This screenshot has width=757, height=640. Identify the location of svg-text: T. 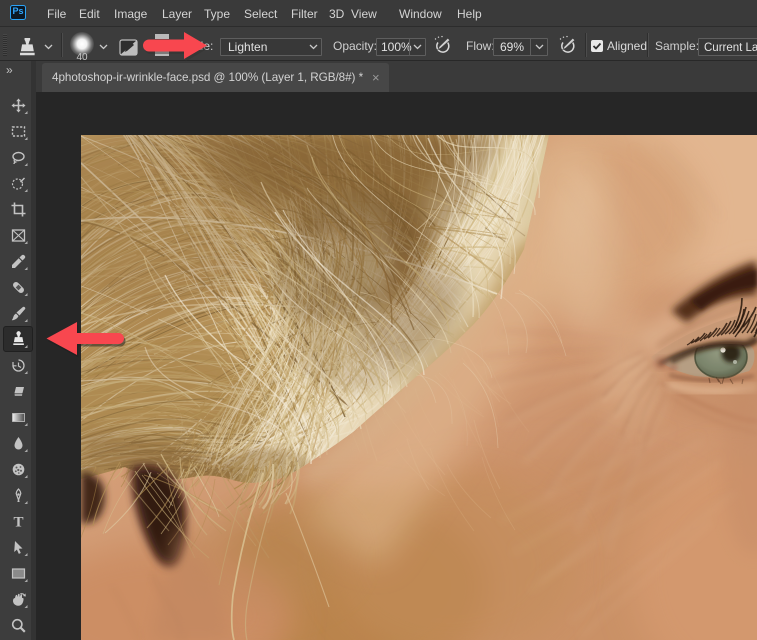
(18, 523).